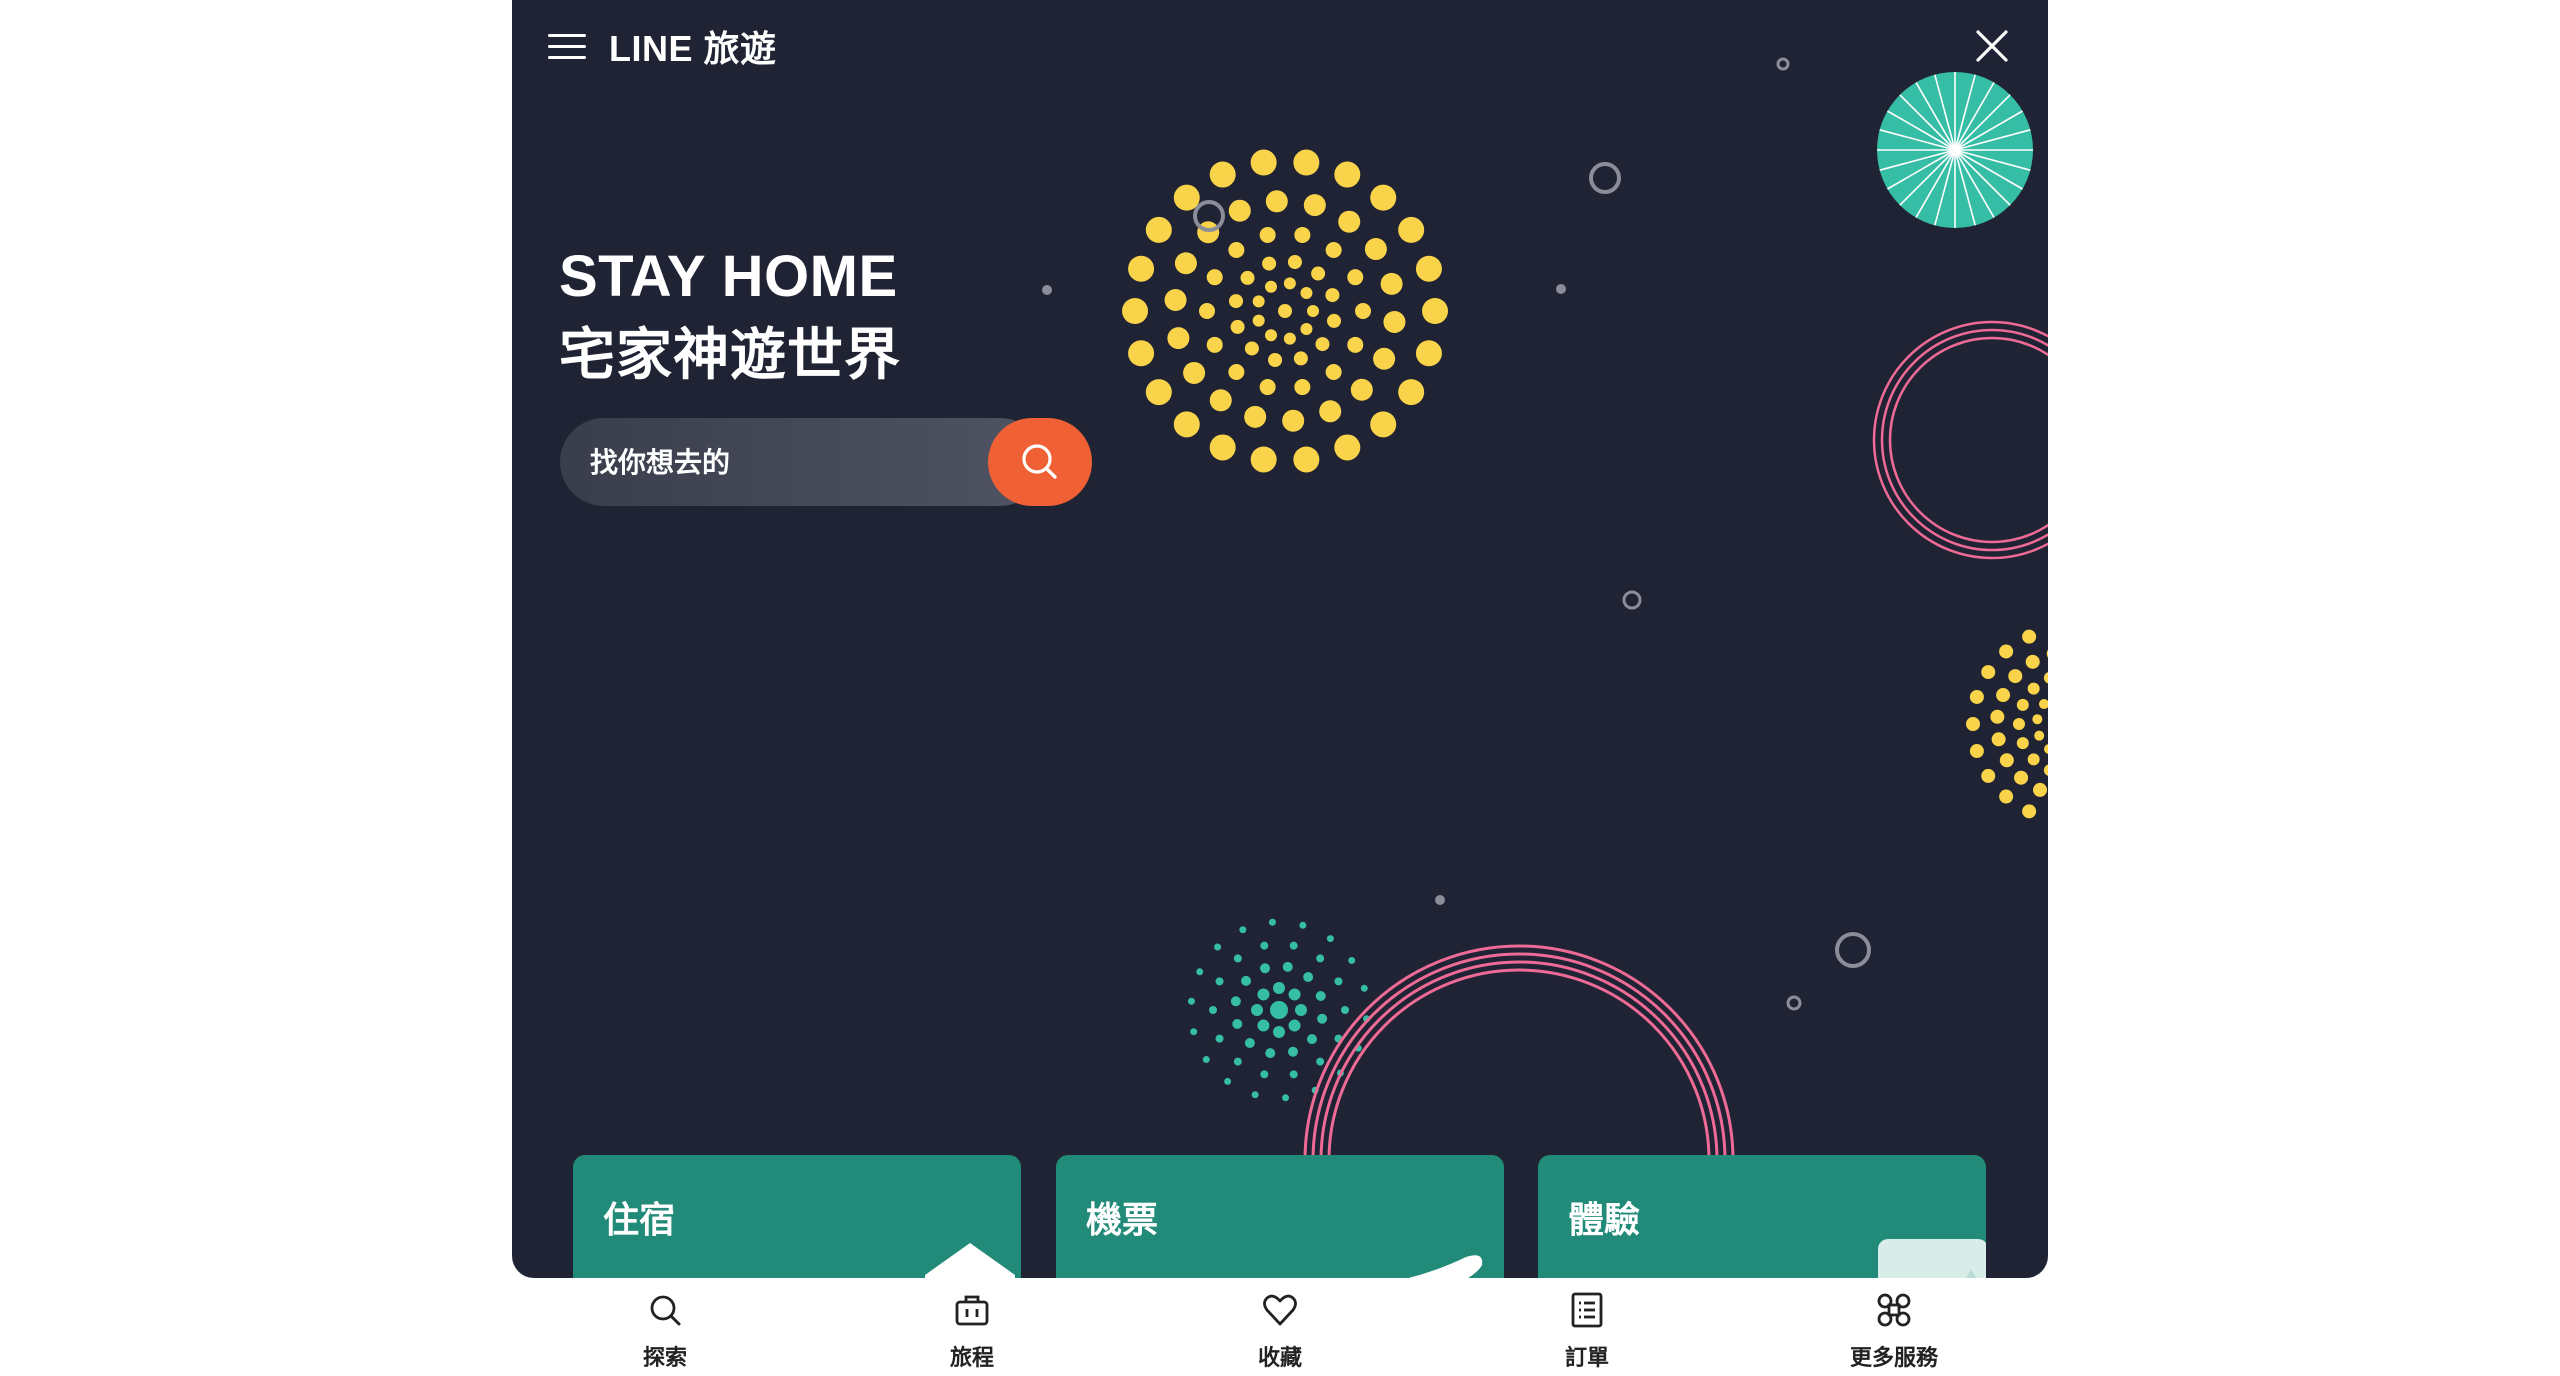  What do you see at coordinates (1587, 1310) in the screenshot?
I see `order-list-icon` at bounding box center [1587, 1310].